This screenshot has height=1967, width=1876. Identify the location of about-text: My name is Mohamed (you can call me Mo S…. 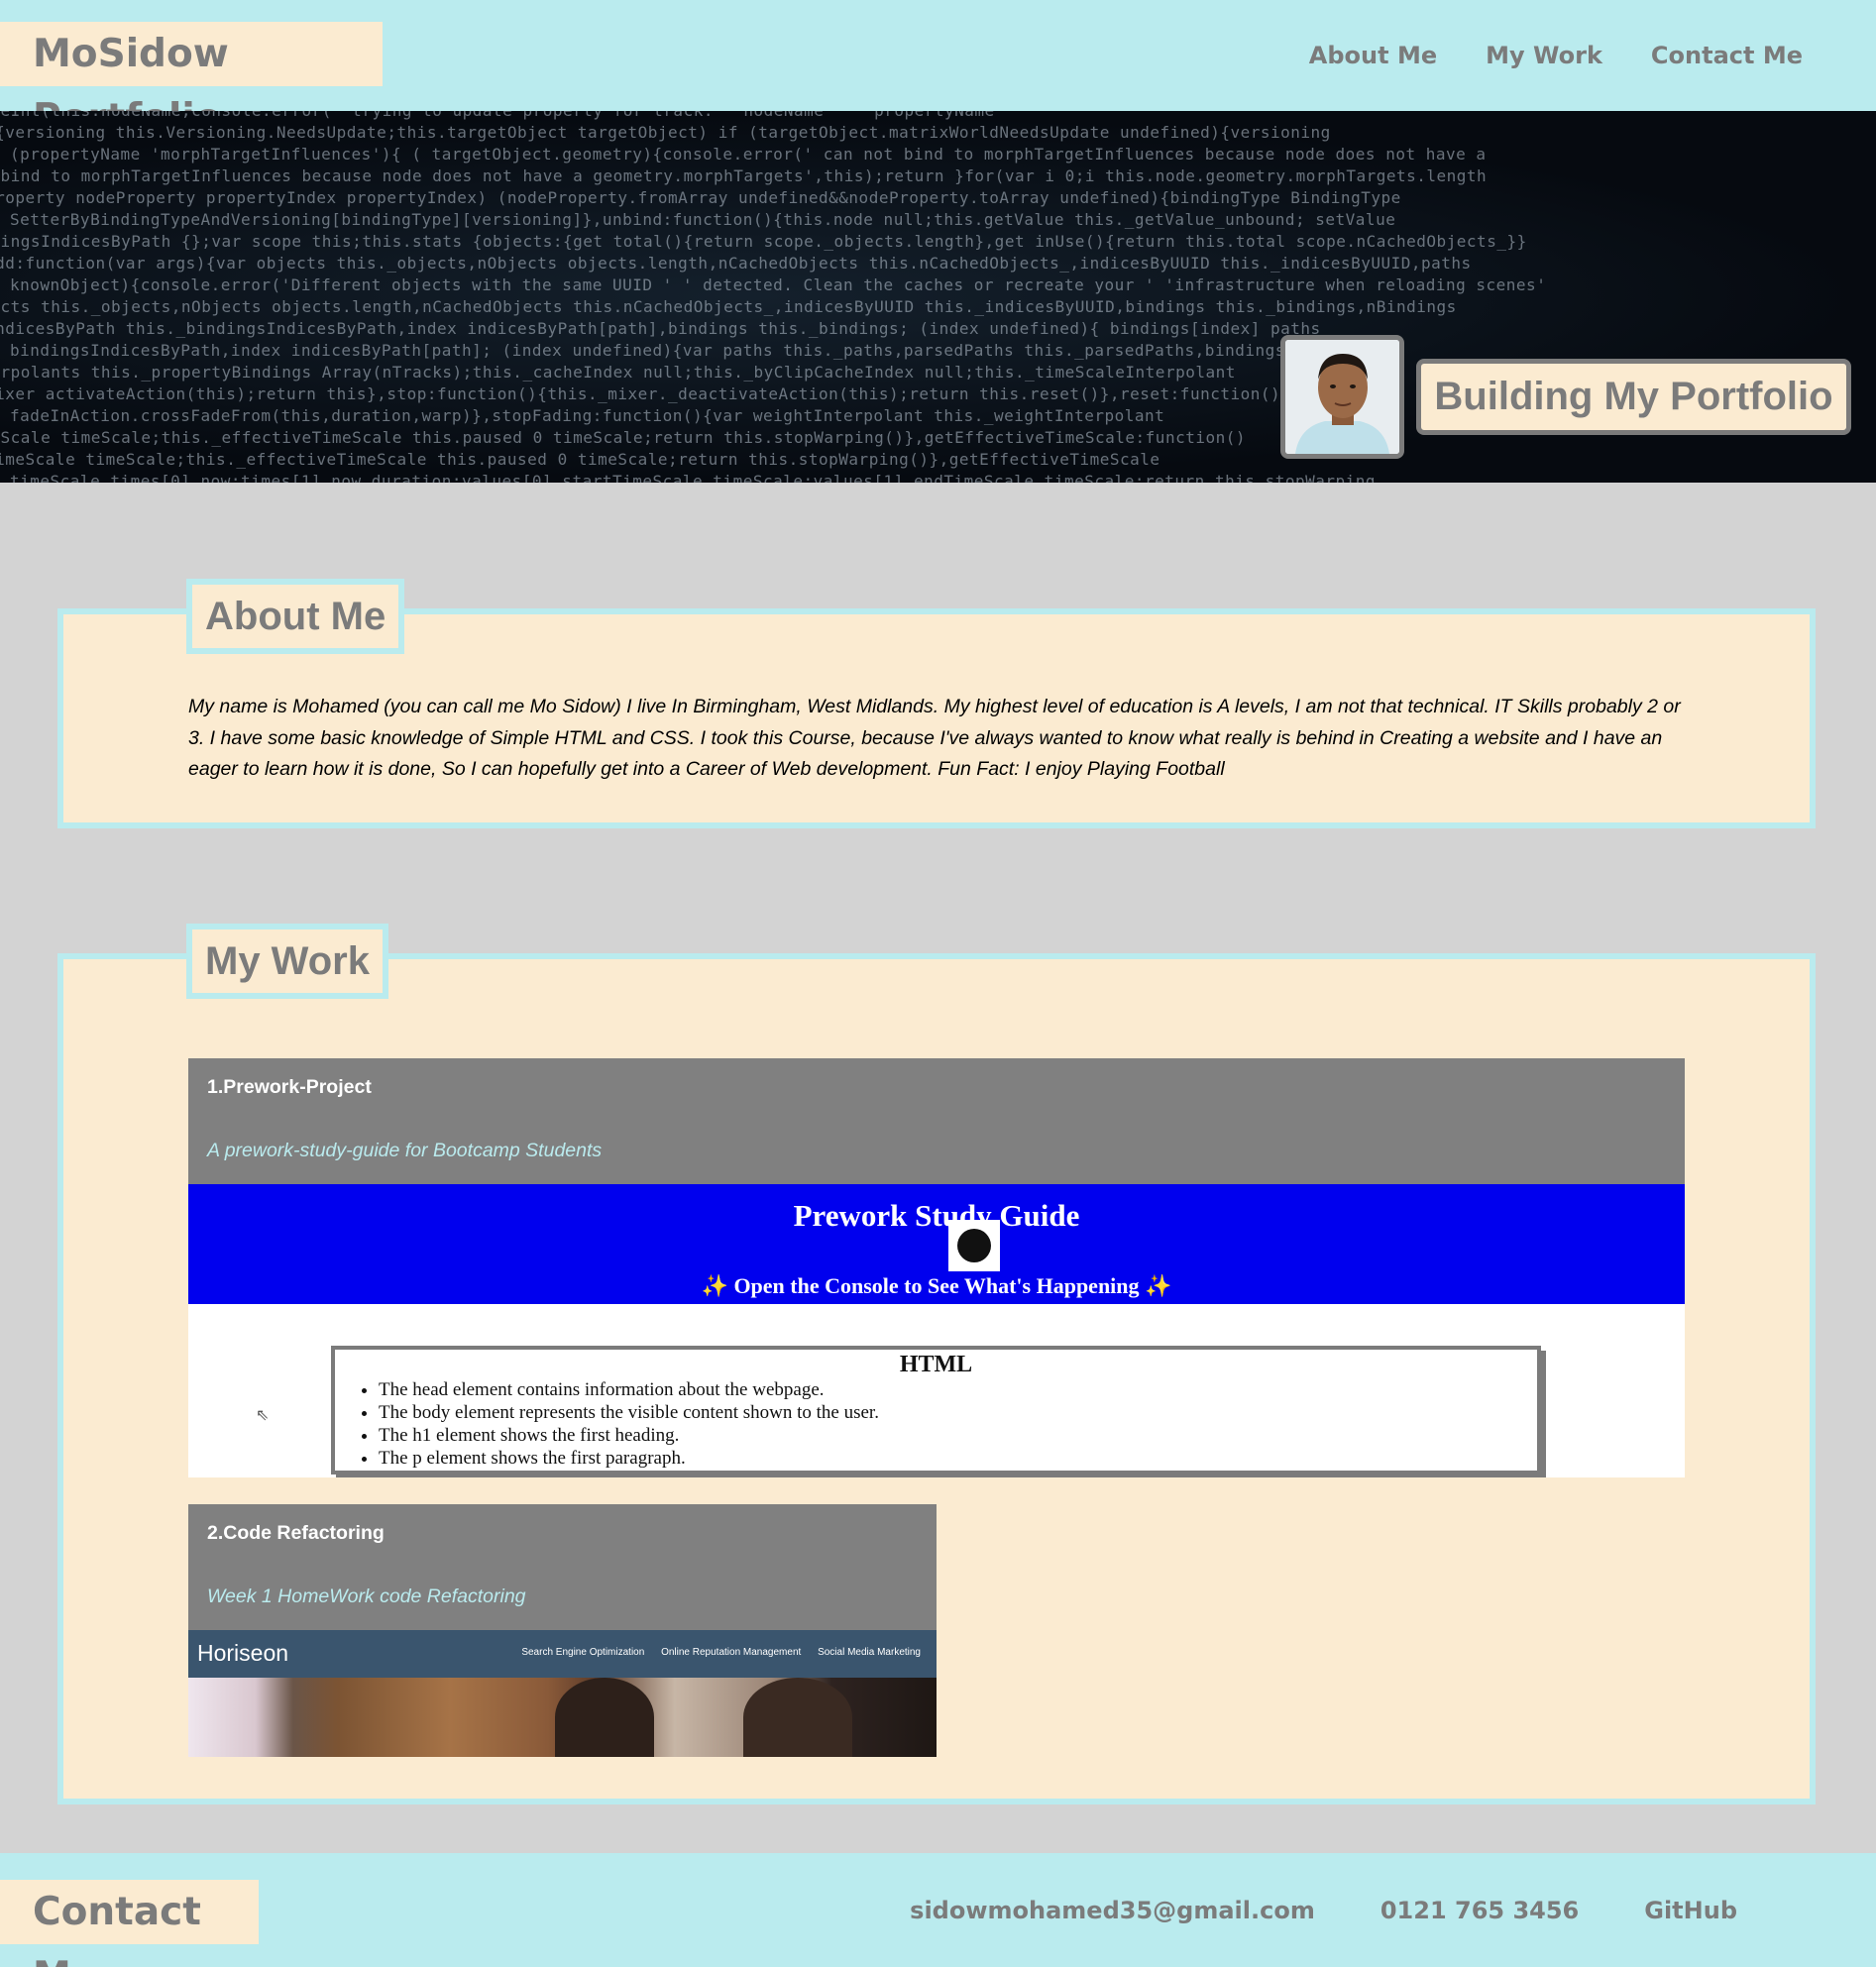
(934, 738).